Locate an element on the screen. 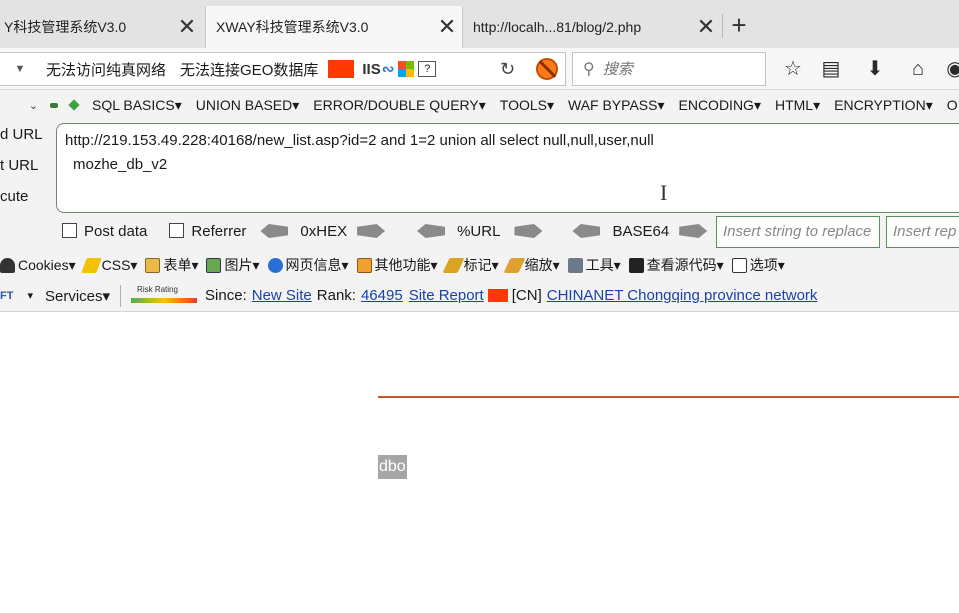 The image size is (959, 613). tab-2-active: XWAY科技管理系统V3.0 ✕ is located at coordinates (334, 27).